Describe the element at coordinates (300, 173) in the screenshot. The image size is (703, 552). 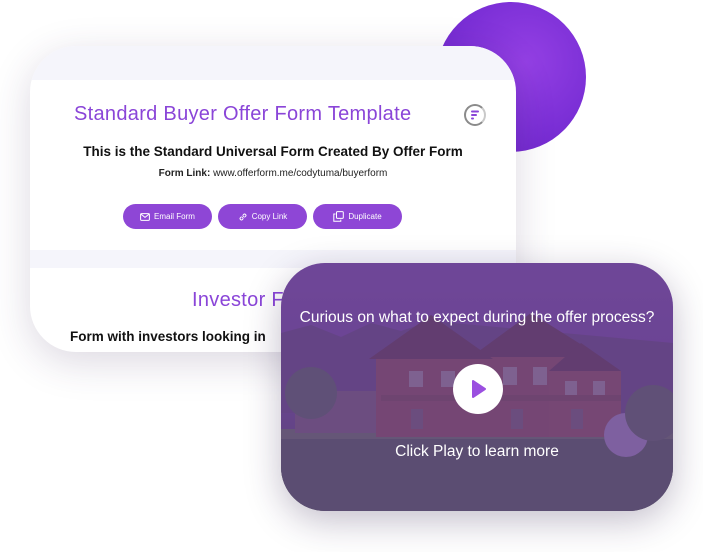
I see `form-link-url: www.offerform.me/codytuma/buyerform` at that location.